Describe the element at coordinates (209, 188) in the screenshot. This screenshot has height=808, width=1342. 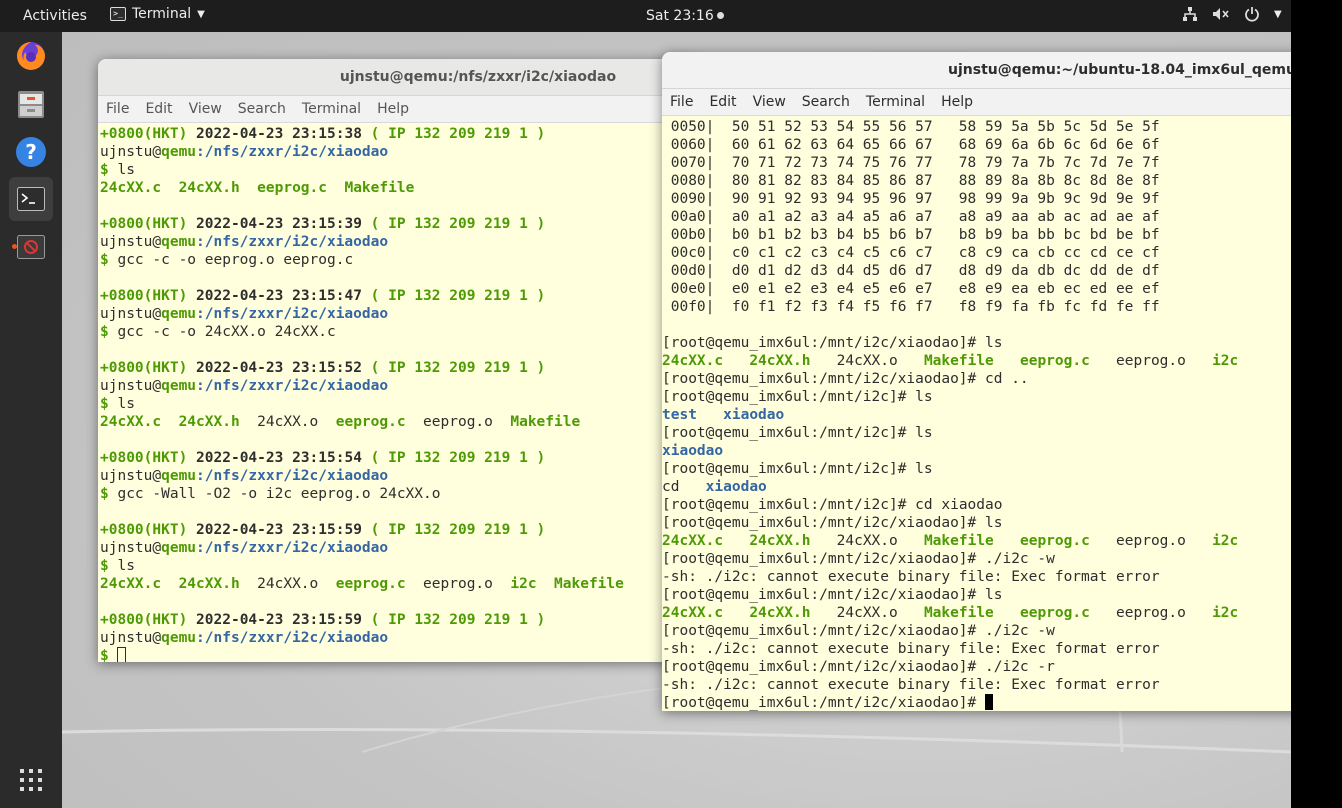
I see `file-entry: 24cXX.h` at that location.